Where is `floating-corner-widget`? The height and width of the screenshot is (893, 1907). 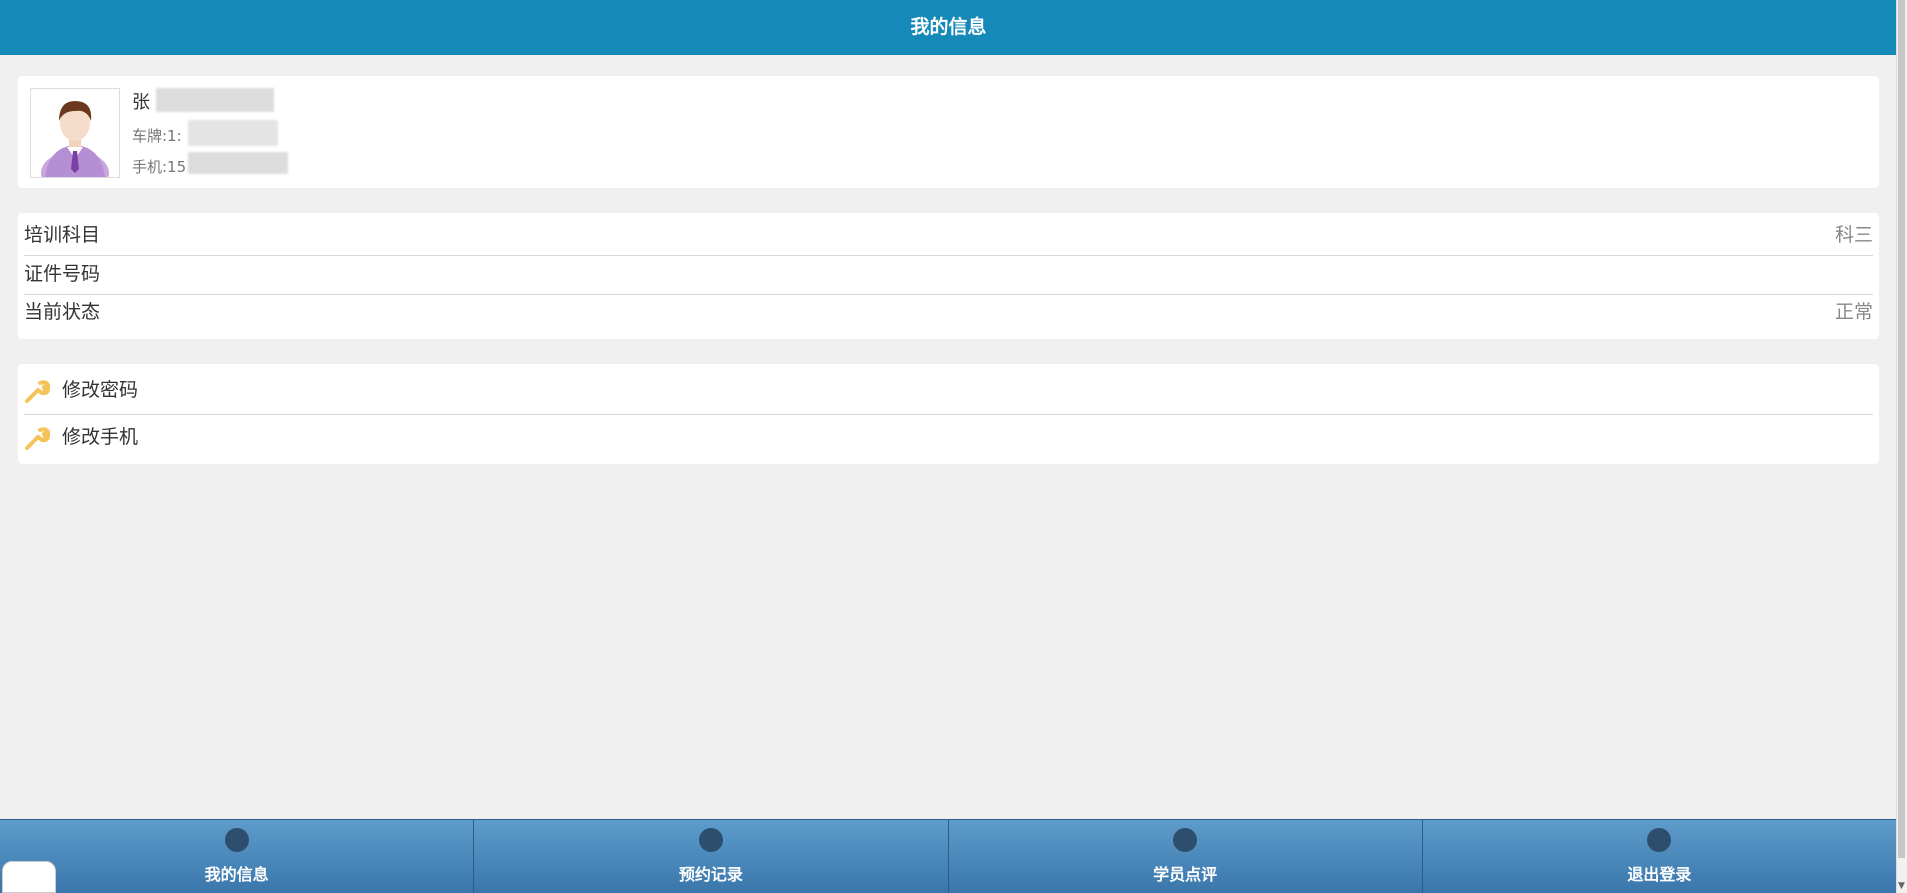 floating-corner-widget is located at coordinates (29, 877).